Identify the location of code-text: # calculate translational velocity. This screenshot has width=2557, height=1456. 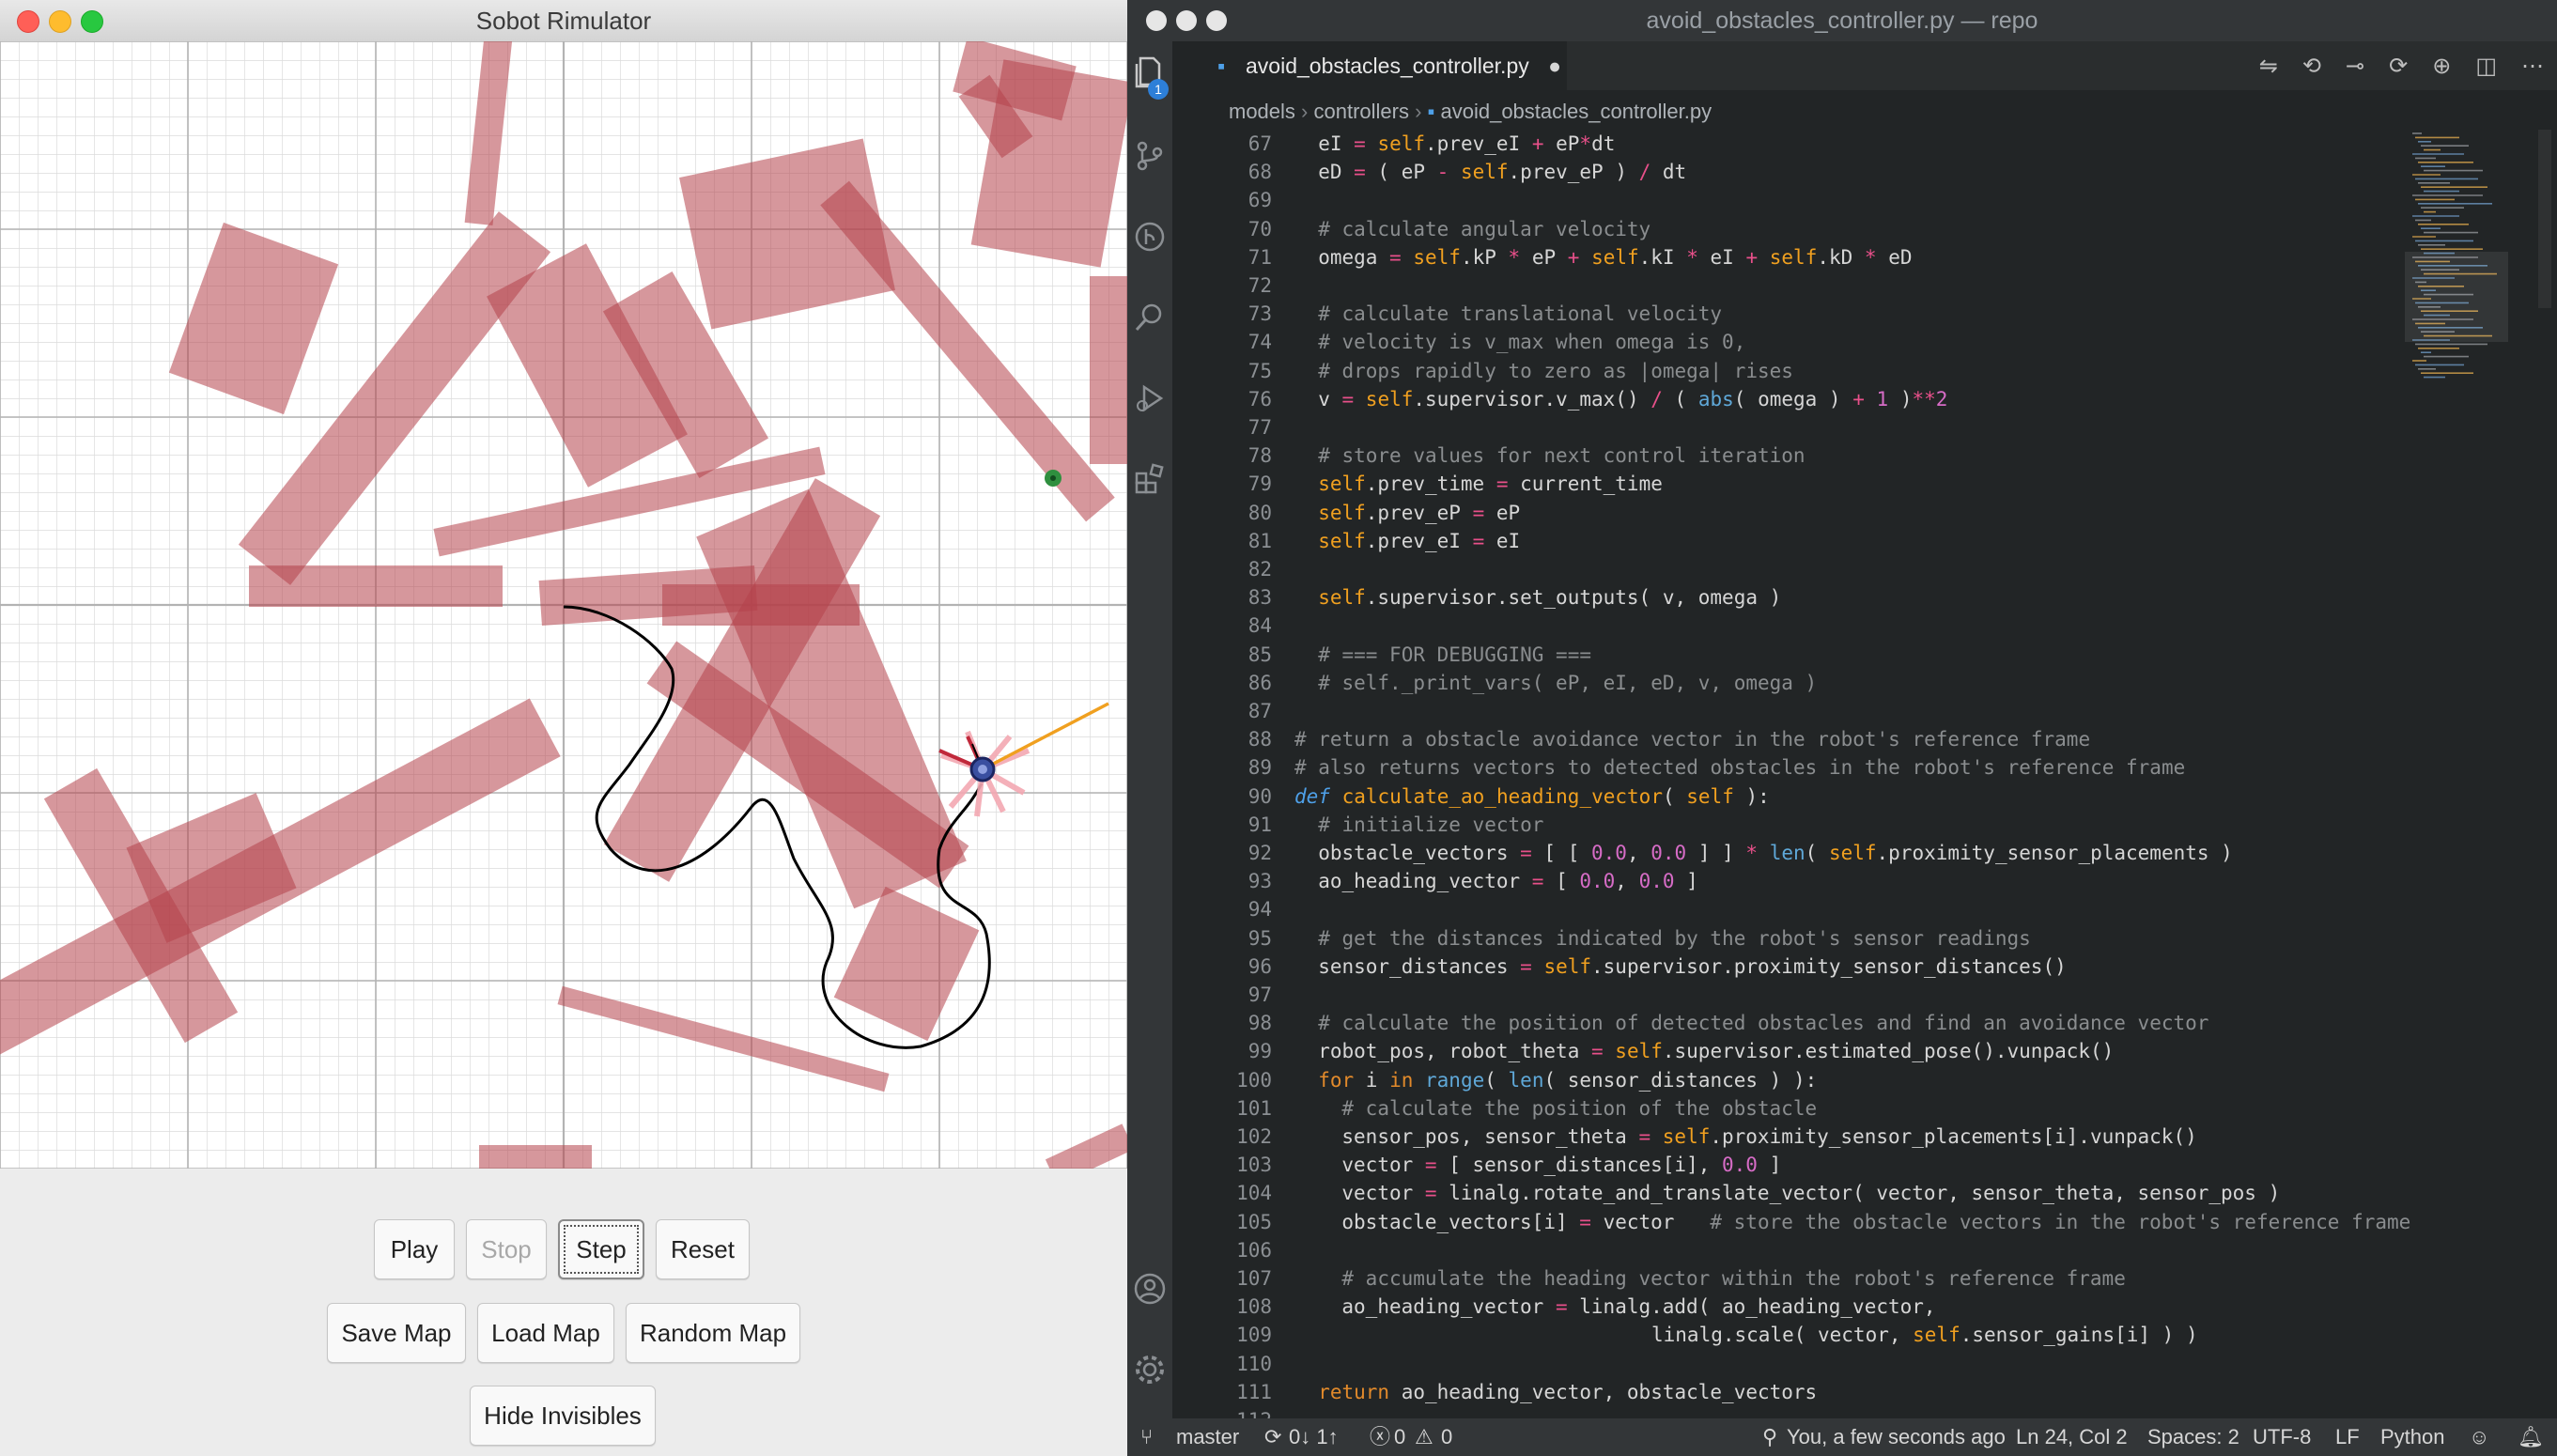
(1520, 314).